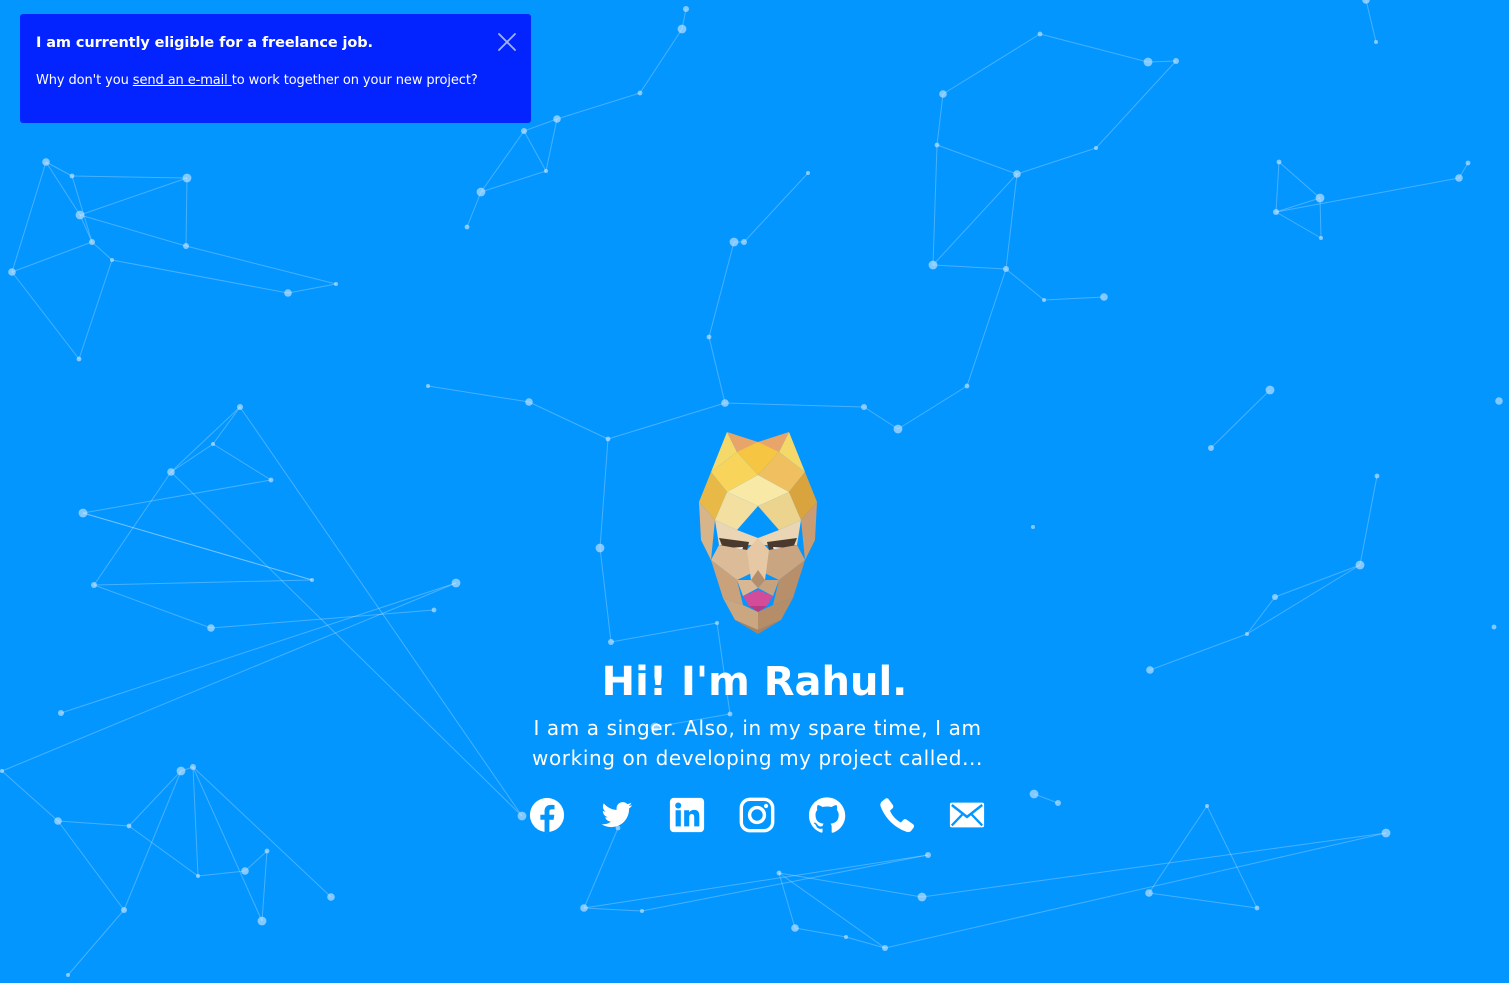 The height and width of the screenshot is (983, 1509). What do you see at coordinates (507, 42) in the screenshot?
I see `close-icon` at bounding box center [507, 42].